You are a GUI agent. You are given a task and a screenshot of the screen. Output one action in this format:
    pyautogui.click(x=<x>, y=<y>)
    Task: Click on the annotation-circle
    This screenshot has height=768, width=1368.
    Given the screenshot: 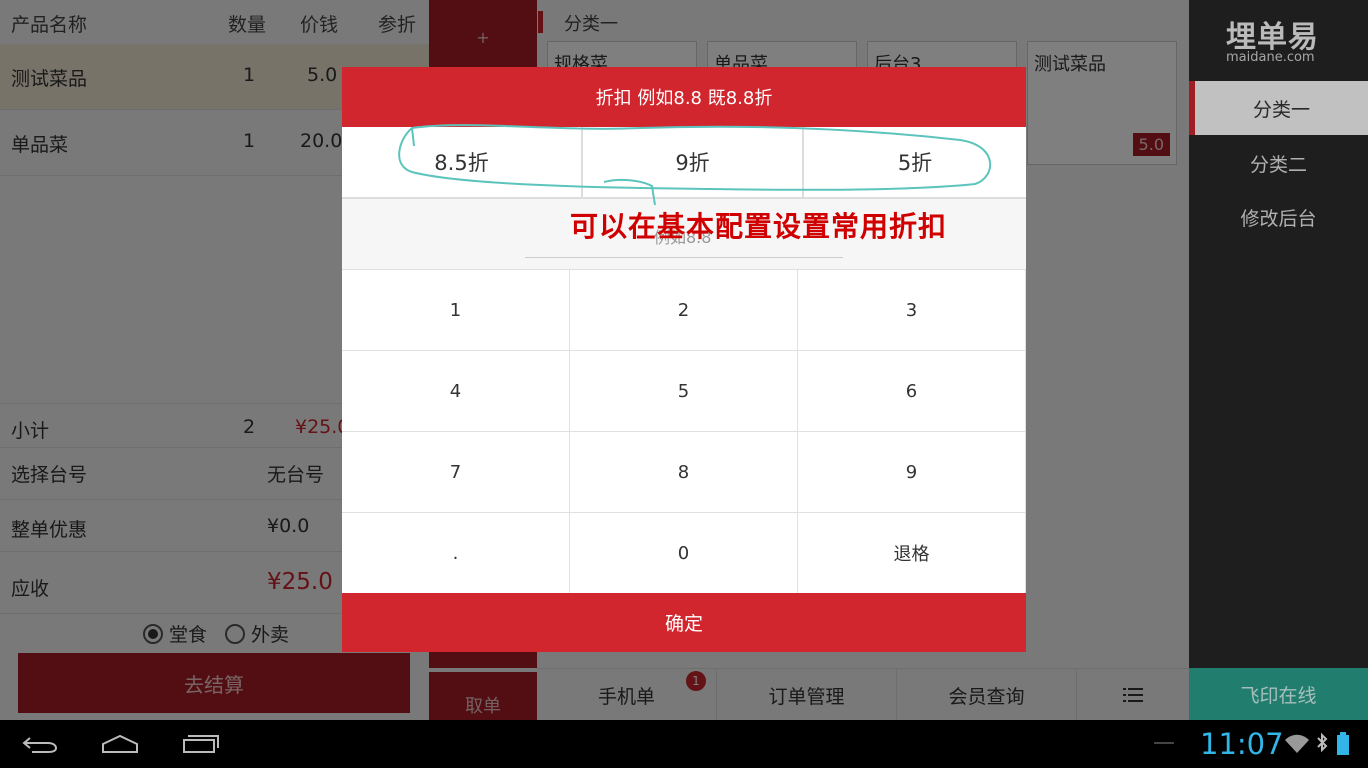 What is the action you would take?
    pyautogui.click(x=694, y=165)
    